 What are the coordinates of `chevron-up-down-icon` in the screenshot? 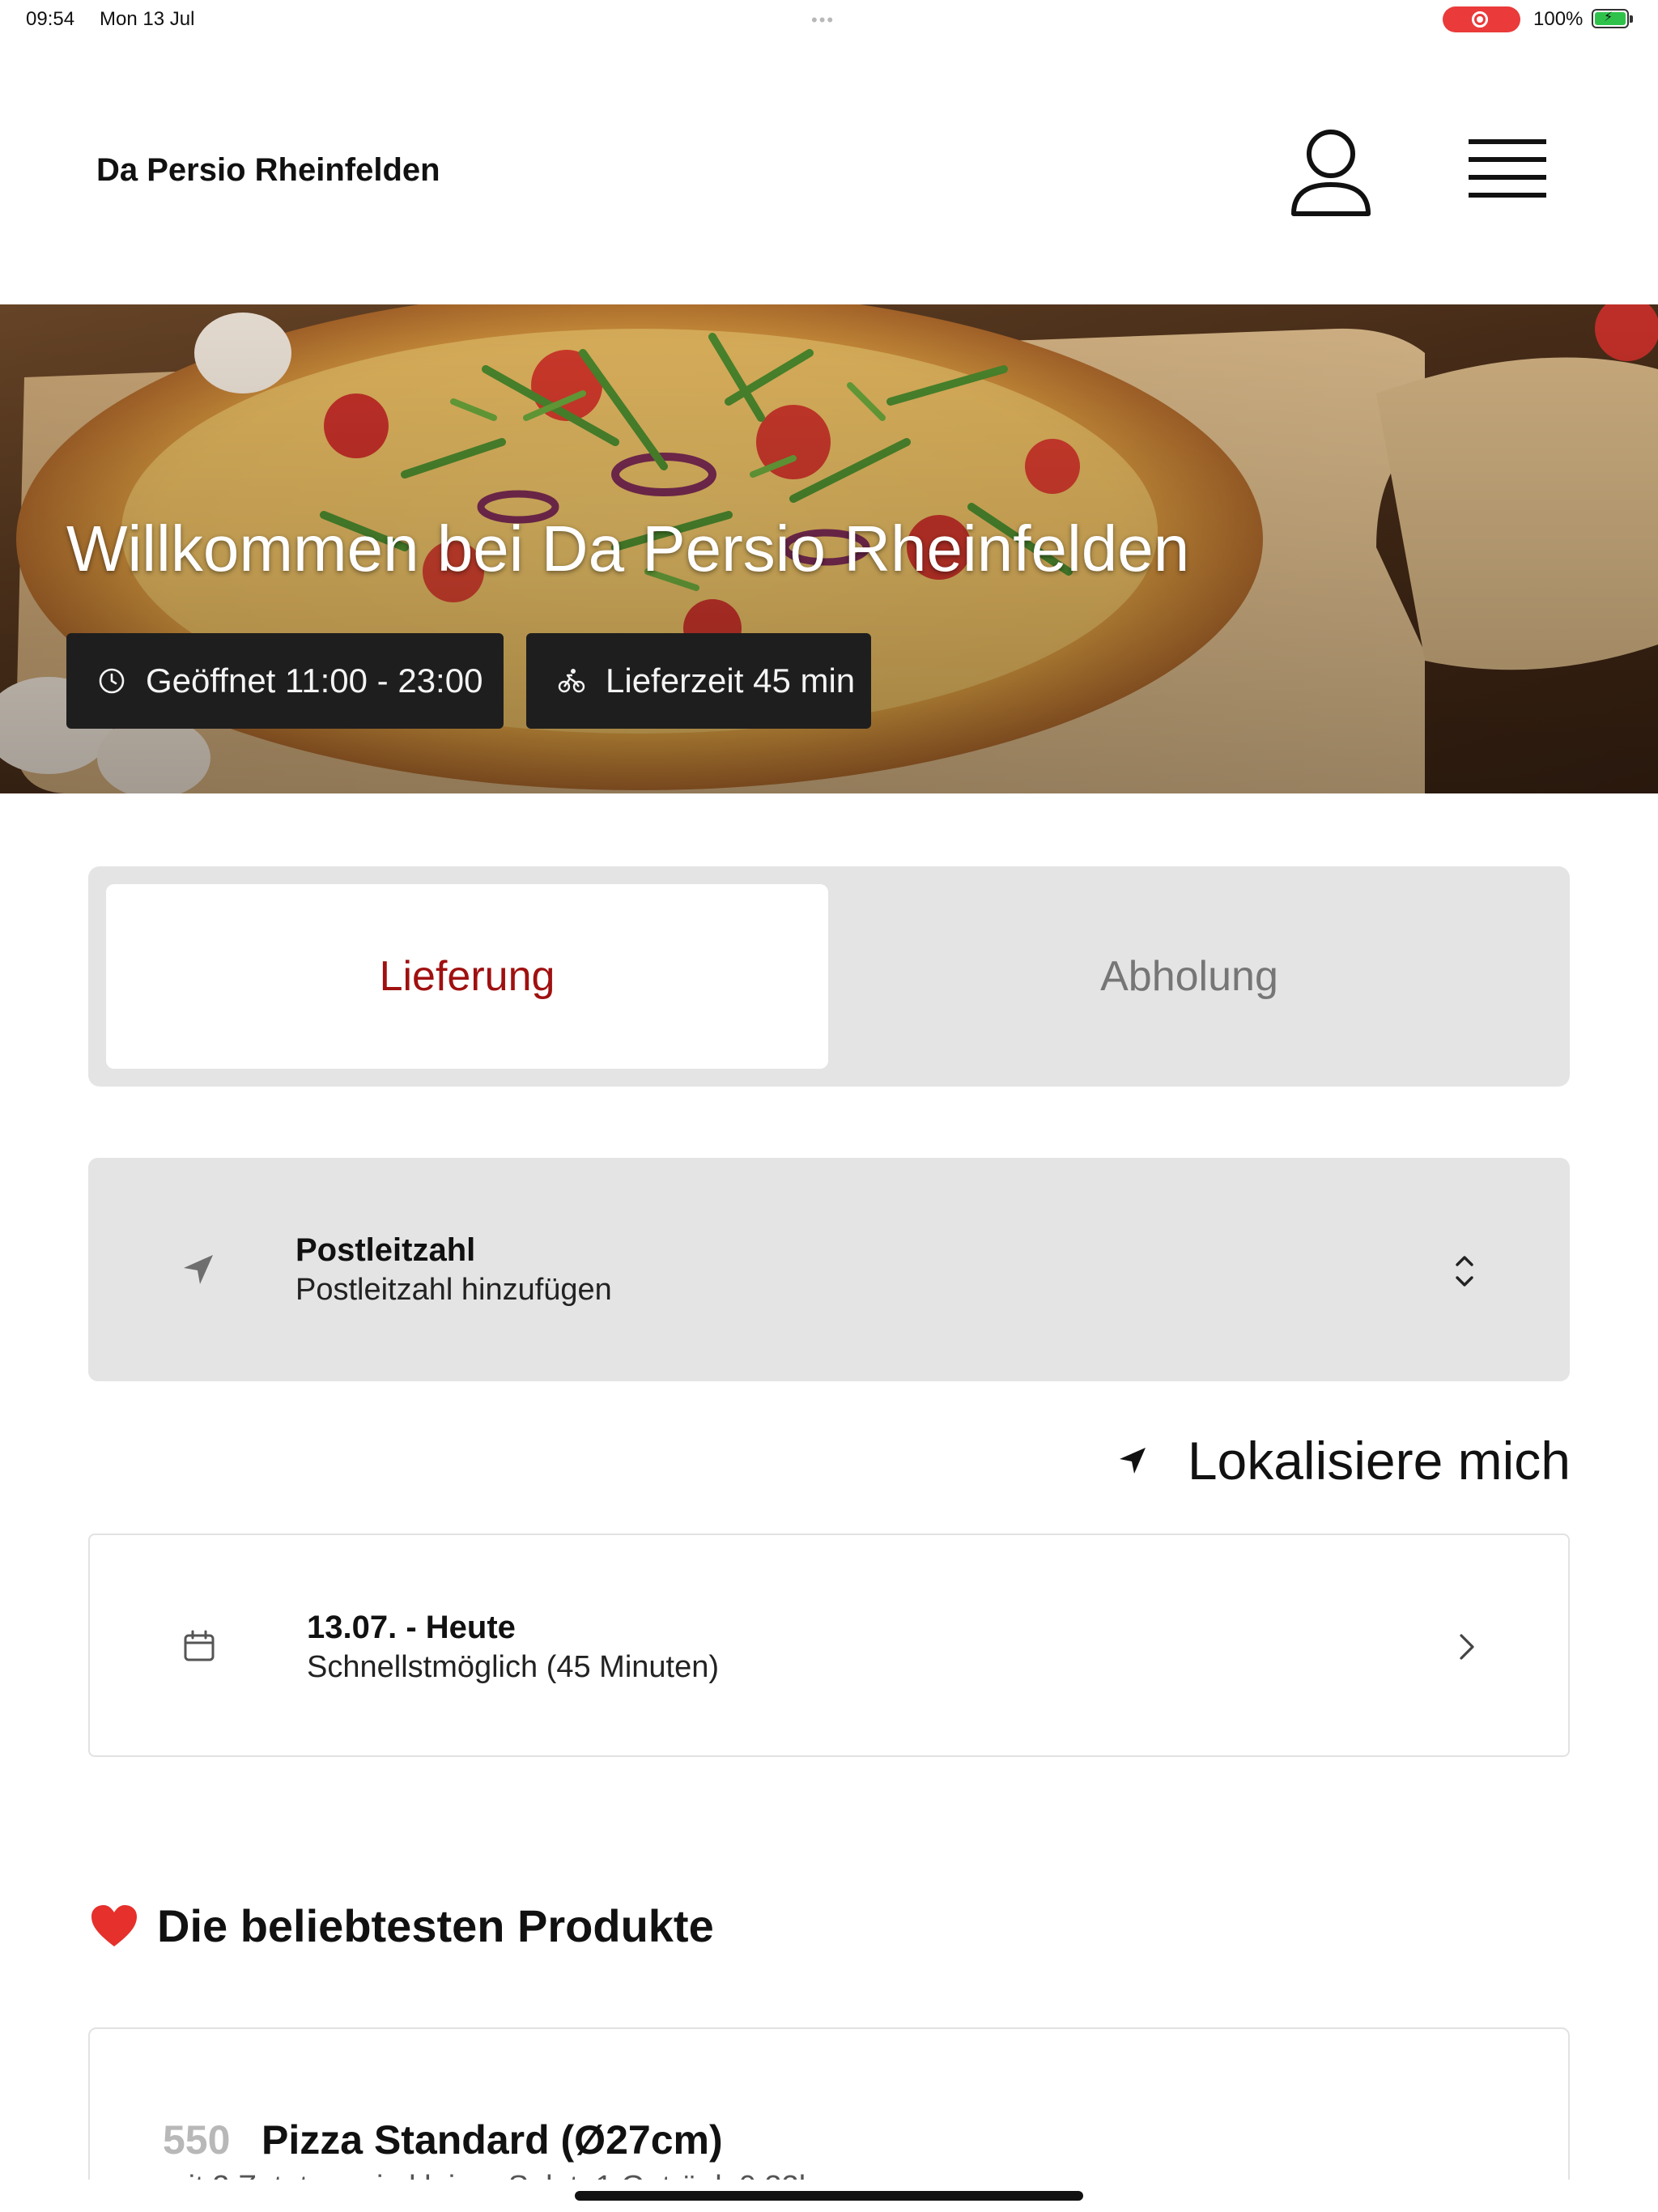 It's located at (1464, 1272).